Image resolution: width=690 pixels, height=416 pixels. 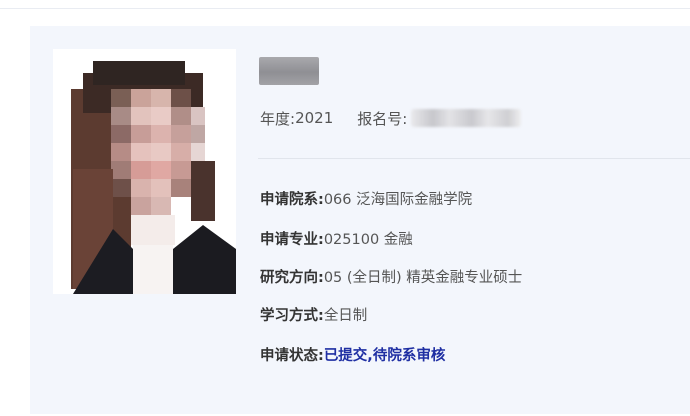 I want to click on department-value: 066 泛海国际金融学院, so click(x=398, y=199).